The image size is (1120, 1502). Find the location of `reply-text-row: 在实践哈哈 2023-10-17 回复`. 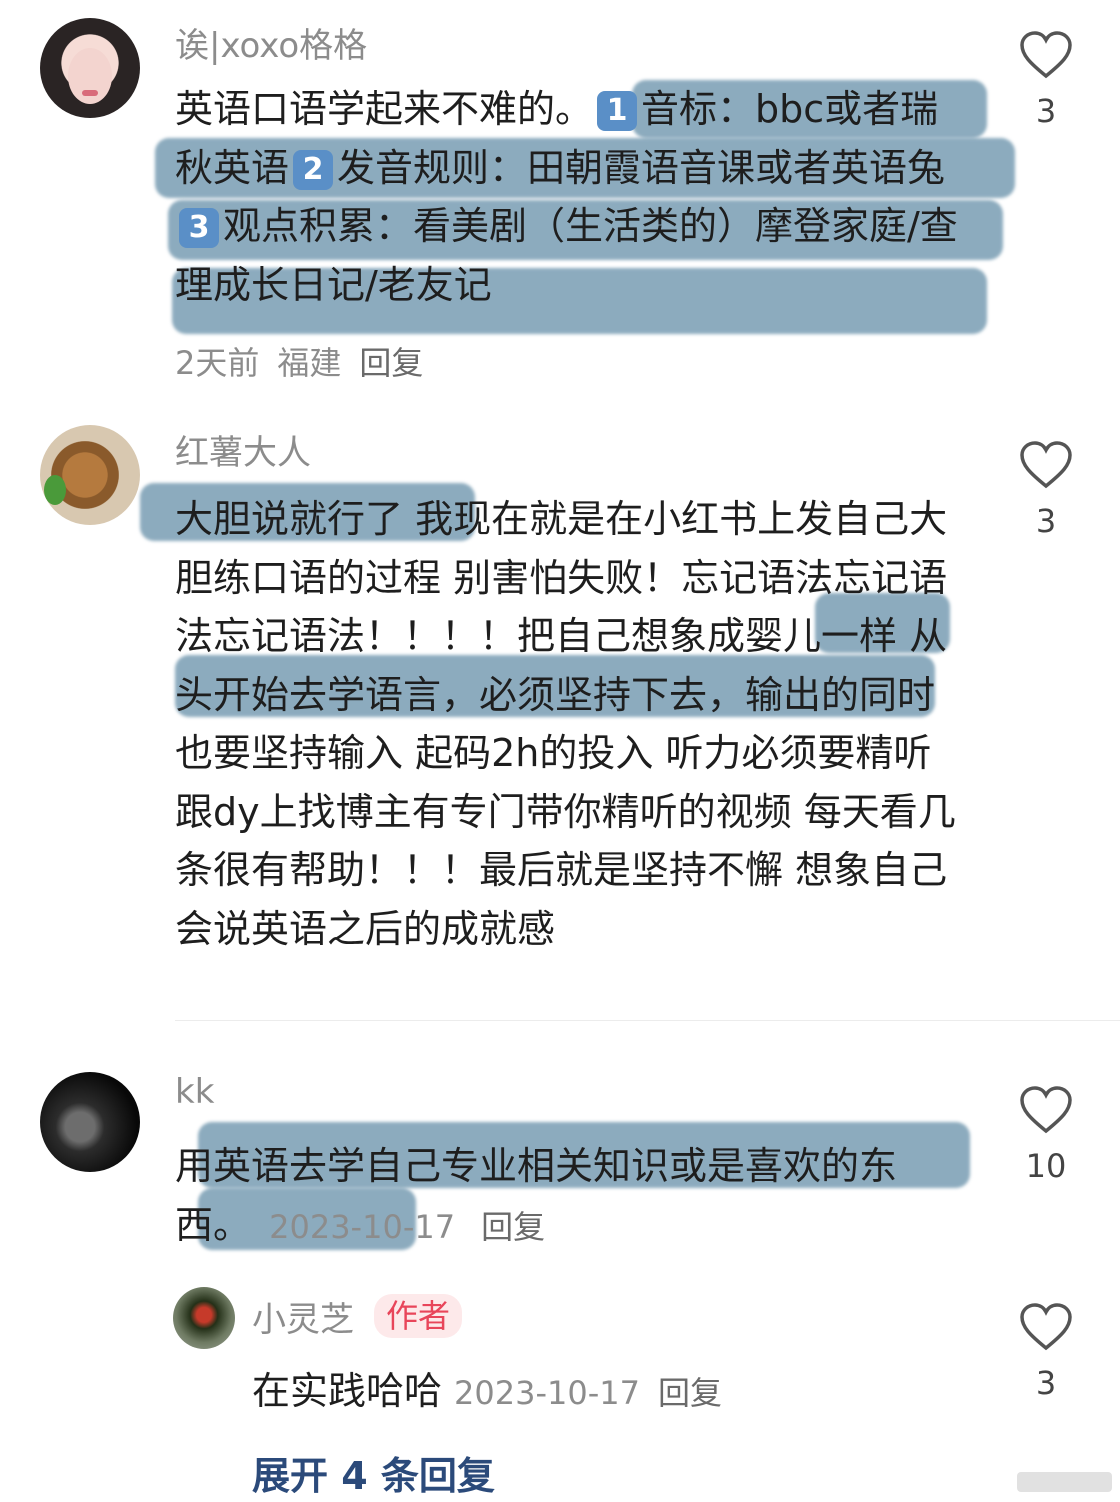

reply-text-row: 在实践哈哈 2023-10-17 回复 is located at coordinates (487, 1387).